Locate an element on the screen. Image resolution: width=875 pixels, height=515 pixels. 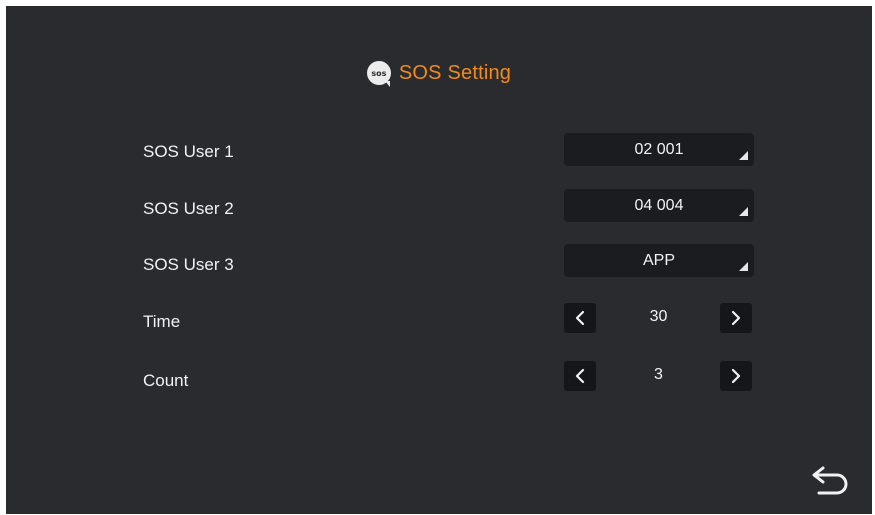
count-value: 3 is located at coordinates (658, 374).